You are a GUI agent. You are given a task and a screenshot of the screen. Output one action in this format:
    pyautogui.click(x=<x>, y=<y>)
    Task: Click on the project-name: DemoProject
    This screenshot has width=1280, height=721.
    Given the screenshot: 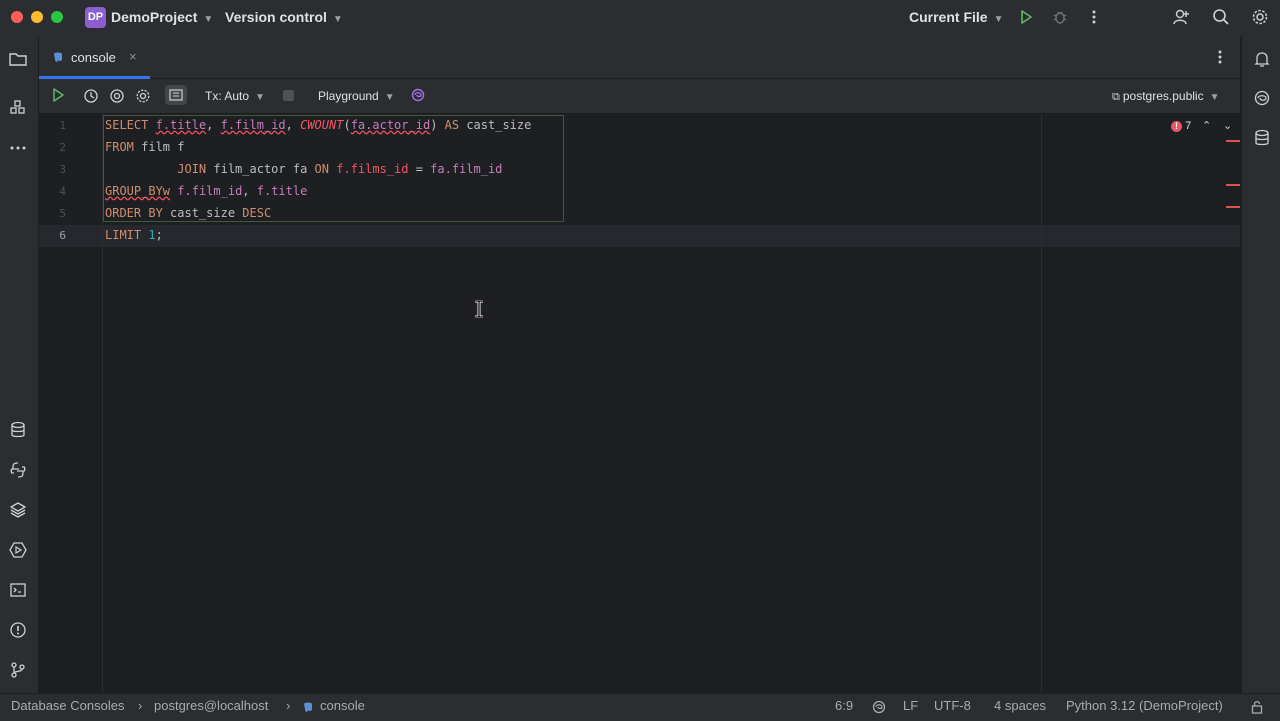 What is the action you would take?
    pyautogui.click(x=154, y=17)
    